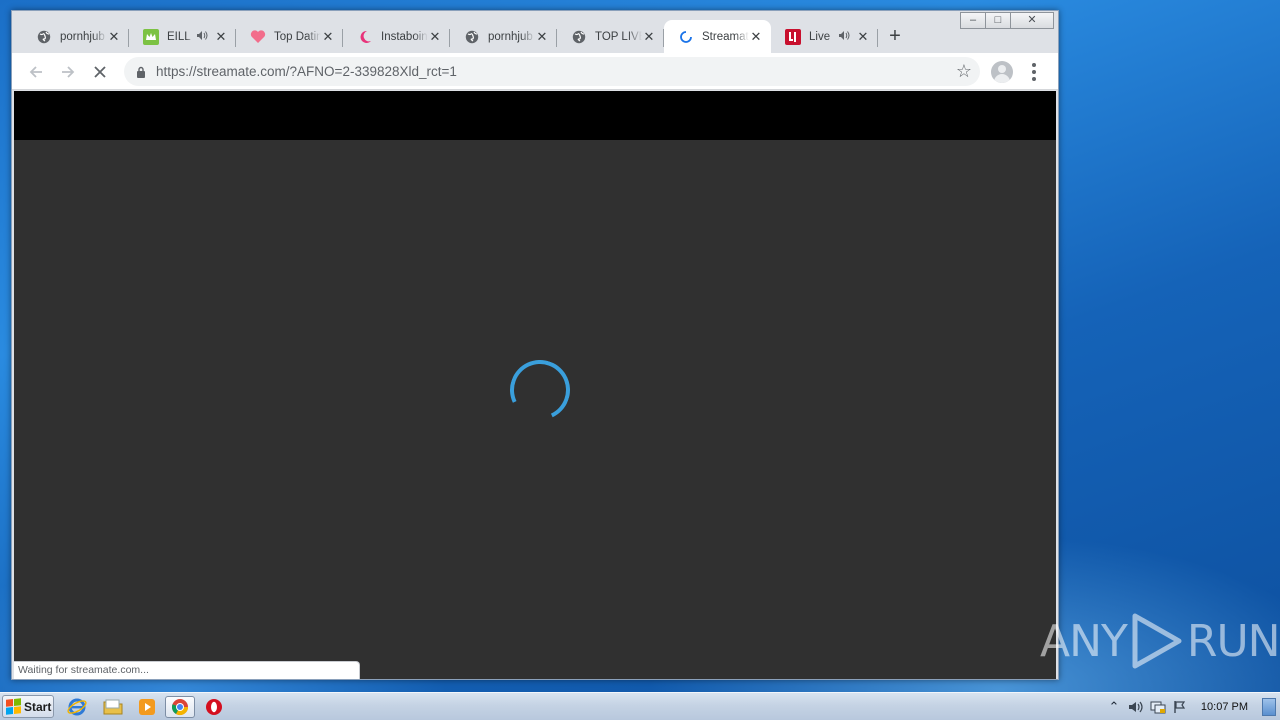 Image resolution: width=1280 pixels, height=720 pixels. What do you see at coordinates (1032, 20) in the screenshot?
I see `close-window-button: ✕` at bounding box center [1032, 20].